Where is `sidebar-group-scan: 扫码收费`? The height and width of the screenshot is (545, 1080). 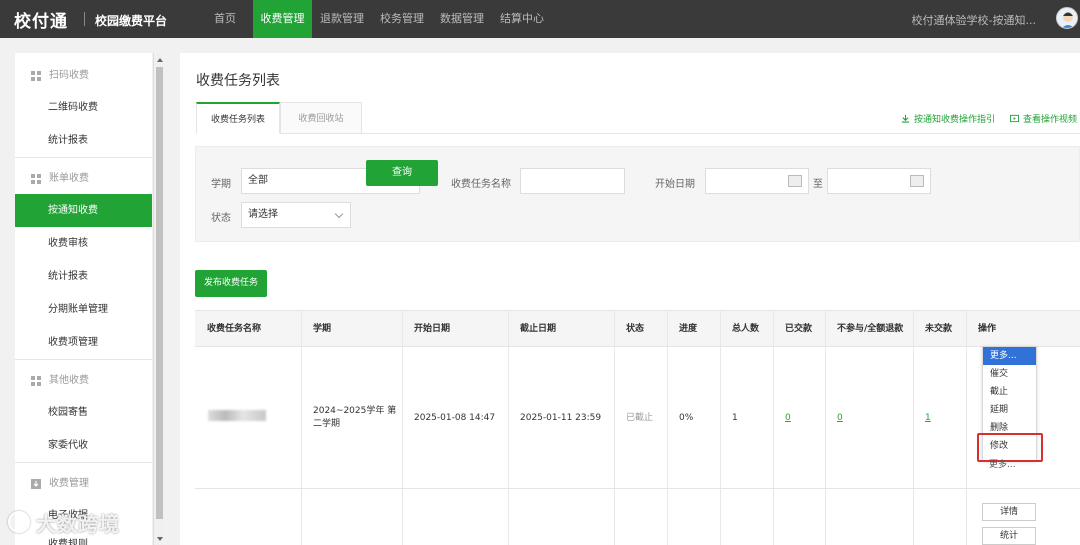 sidebar-group-scan: 扫码收费 is located at coordinates (83, 76).